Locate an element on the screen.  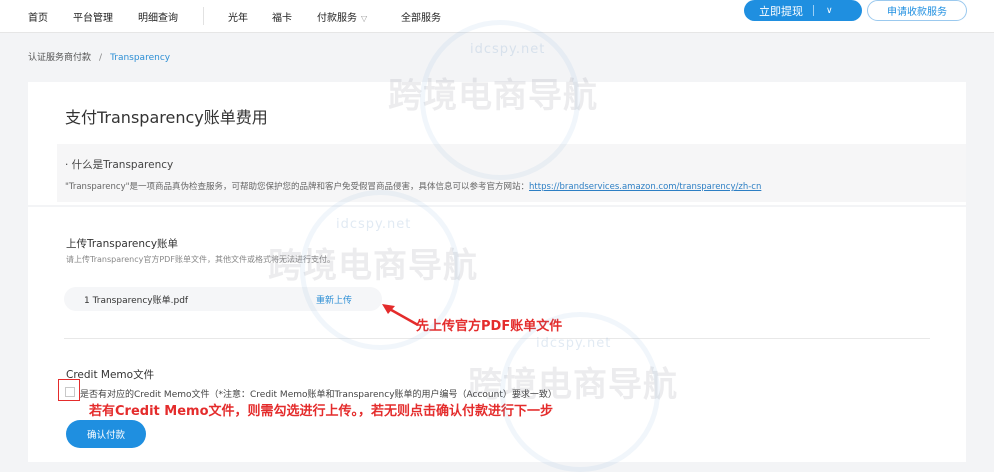
nav-payment-services-label: 付款服务 is located at coordinates (337, 18).